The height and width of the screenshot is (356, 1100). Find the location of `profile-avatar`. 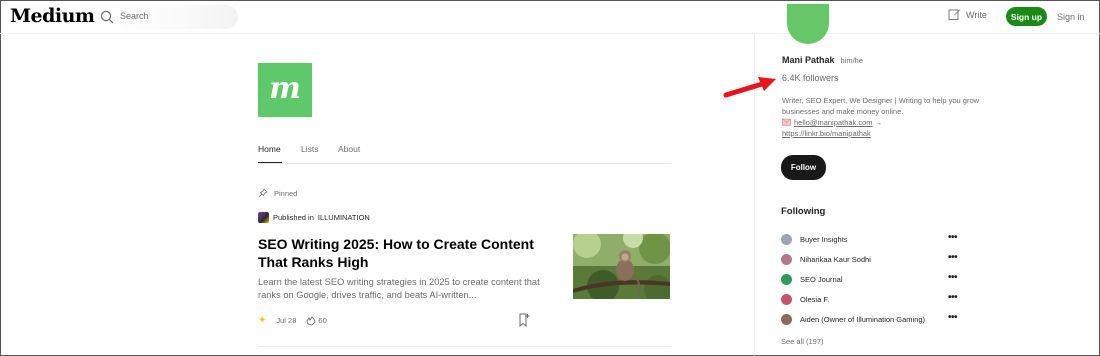

profile-avatar is located at coordinates (808, 24).